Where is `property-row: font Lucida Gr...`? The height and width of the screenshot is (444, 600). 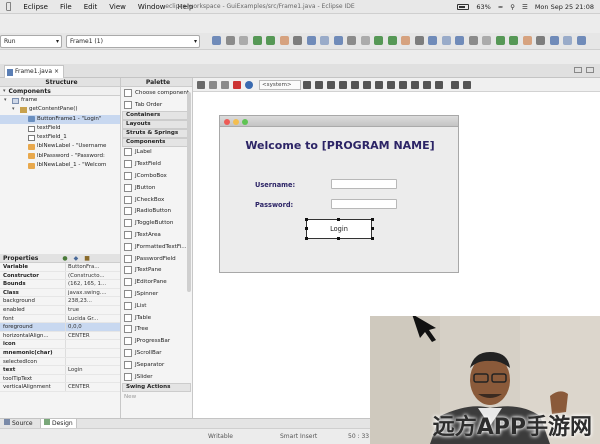
property-row: font Lucida Gr... is located at coordinates (60, 319).